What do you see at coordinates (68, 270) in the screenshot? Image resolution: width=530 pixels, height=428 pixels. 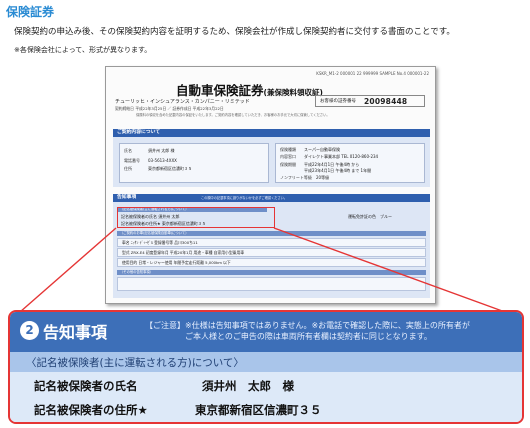 I see `connector-left-line` at bounding box center [68, 270].